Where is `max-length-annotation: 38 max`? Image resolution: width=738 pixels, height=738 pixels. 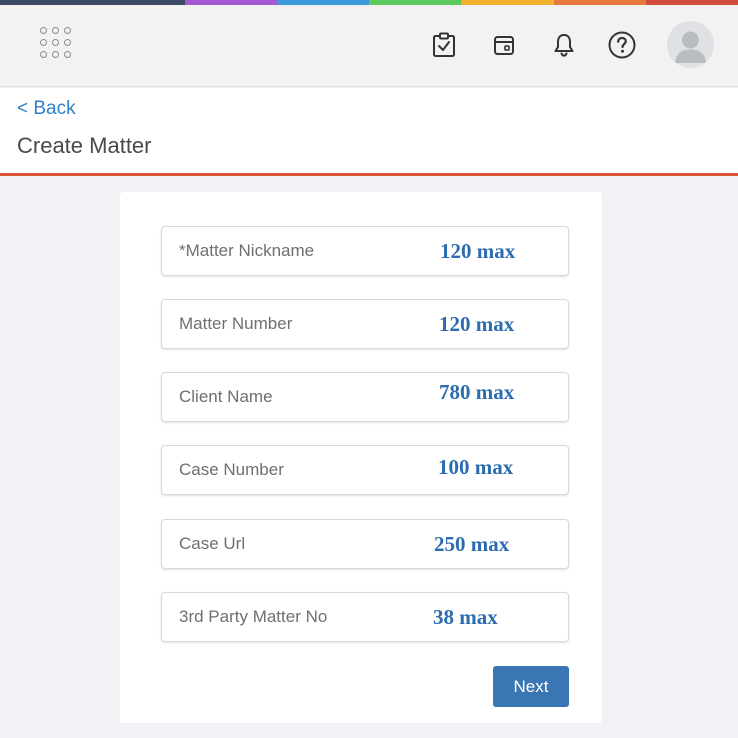
max-length-annotation: 38 max is located at coordinates (465, 617).